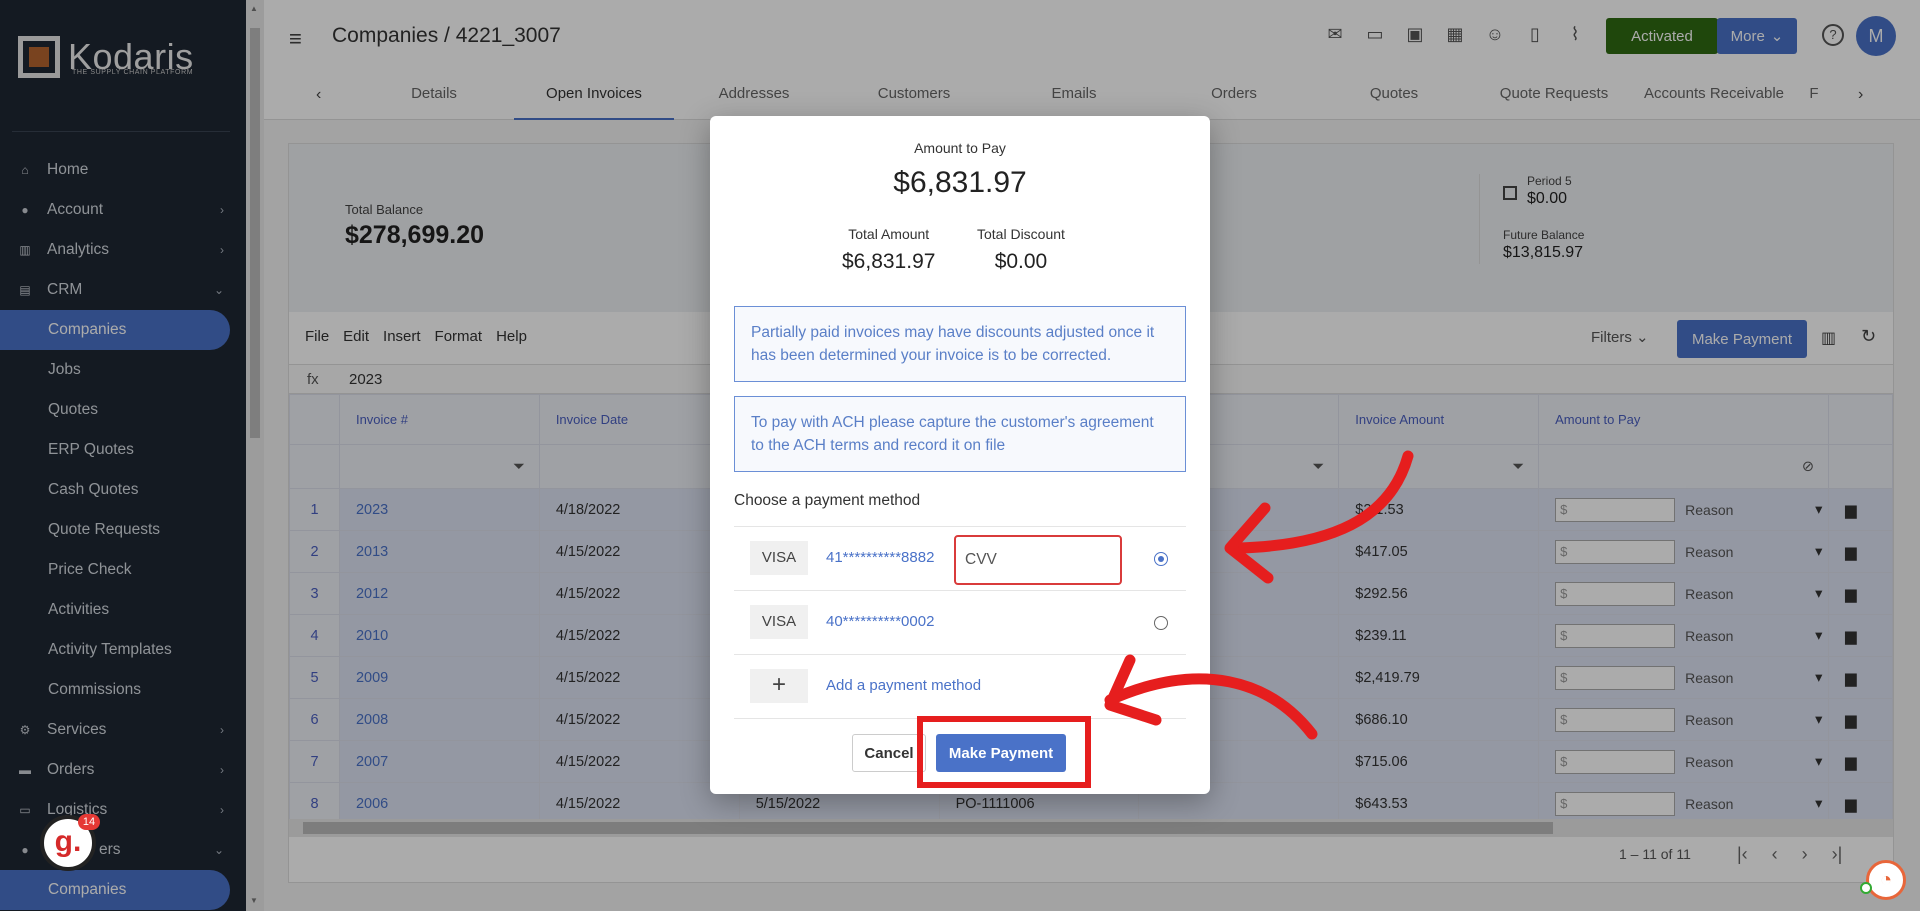 The height and width of the screenshot is (911, 1920). I want to click on payment-method-row: VISA 40**********0002, so click(960, 622).